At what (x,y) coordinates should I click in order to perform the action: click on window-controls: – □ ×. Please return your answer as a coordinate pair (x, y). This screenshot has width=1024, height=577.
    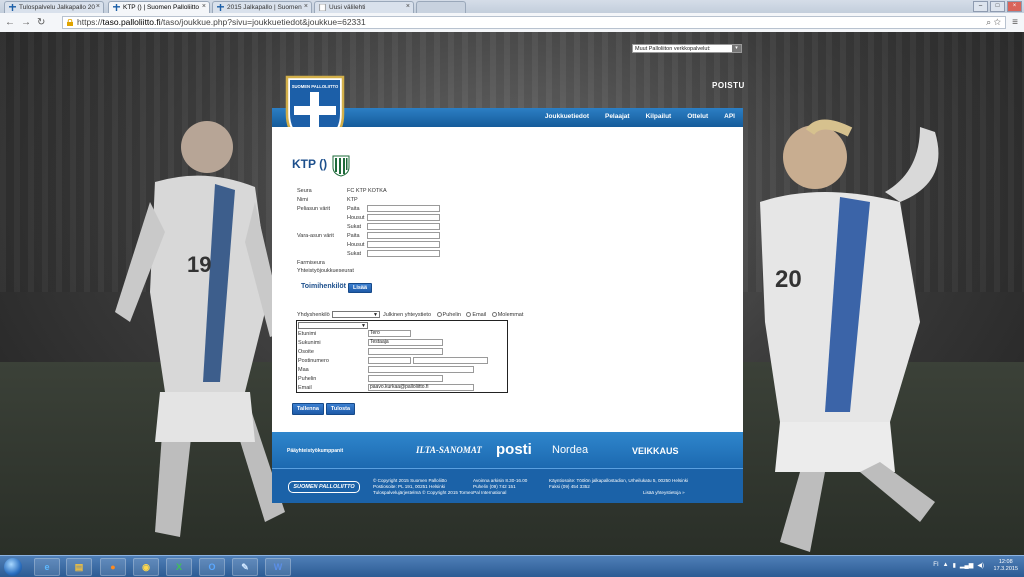
    Looking at the image, I should click on (997, 6).